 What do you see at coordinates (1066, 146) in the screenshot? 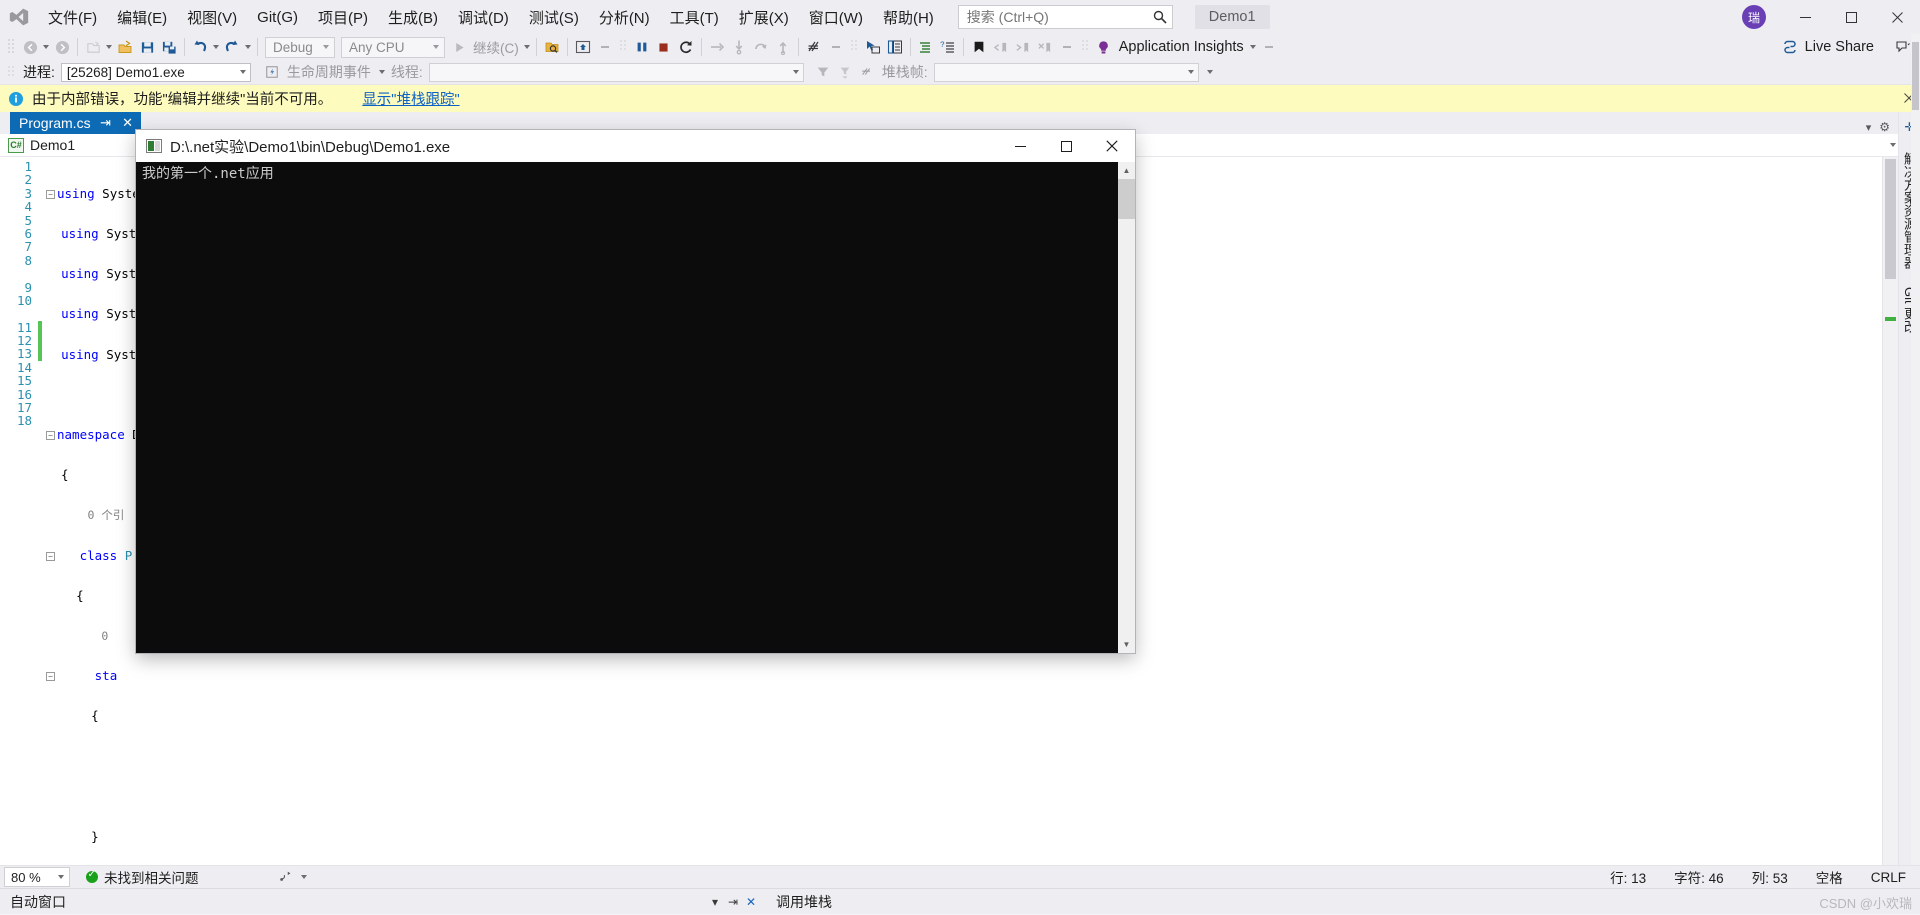
I see `console-maximize-button` at bounding box center [1066, 146].